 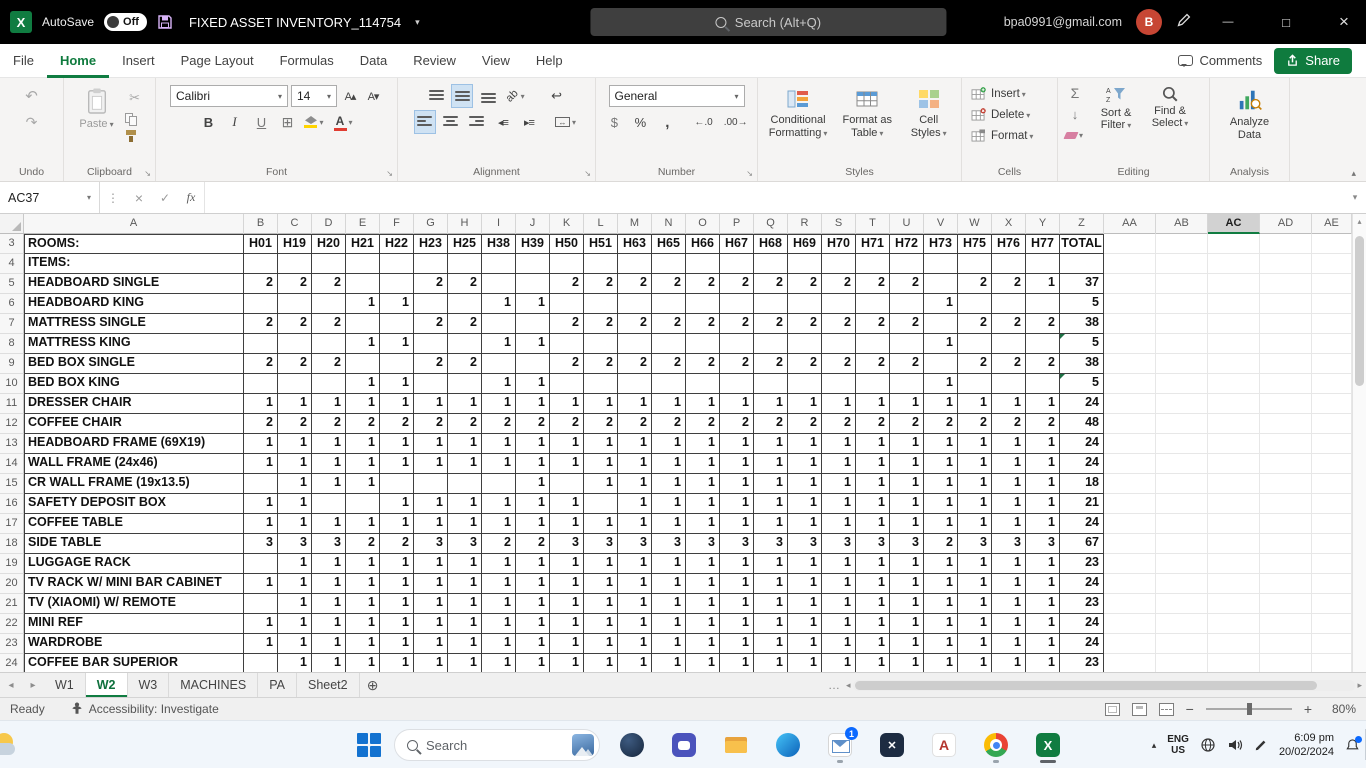 What do you see at coordinates (363, 644) in the screenshot?
I see `cell-value-23-3: 1` at bounding box center [363, 644].